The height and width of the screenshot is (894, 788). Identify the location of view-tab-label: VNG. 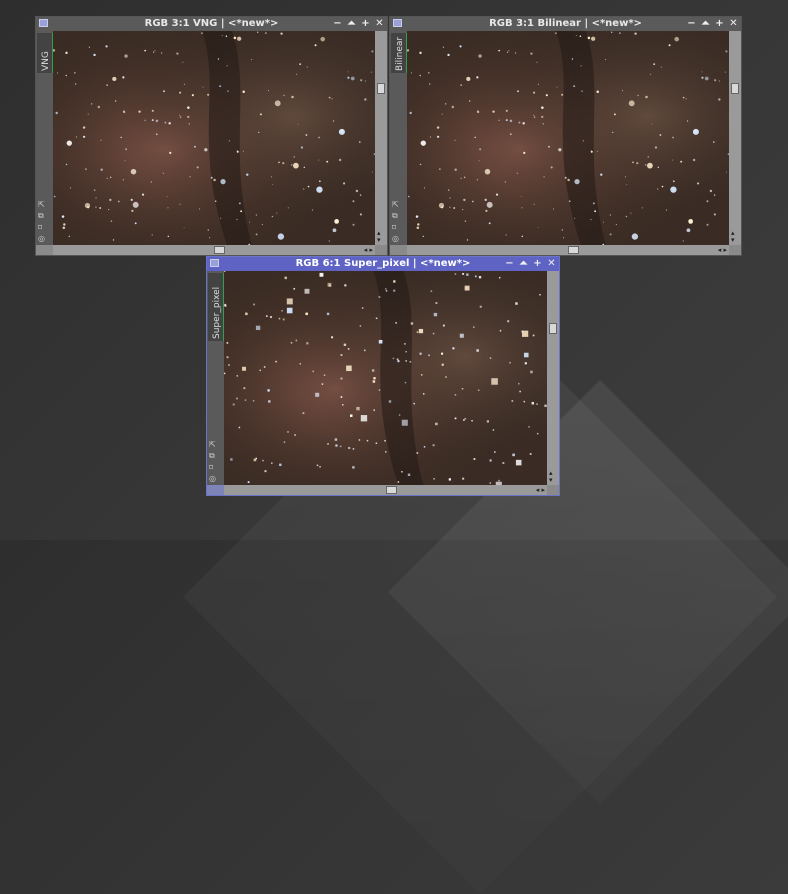
(46, 61).